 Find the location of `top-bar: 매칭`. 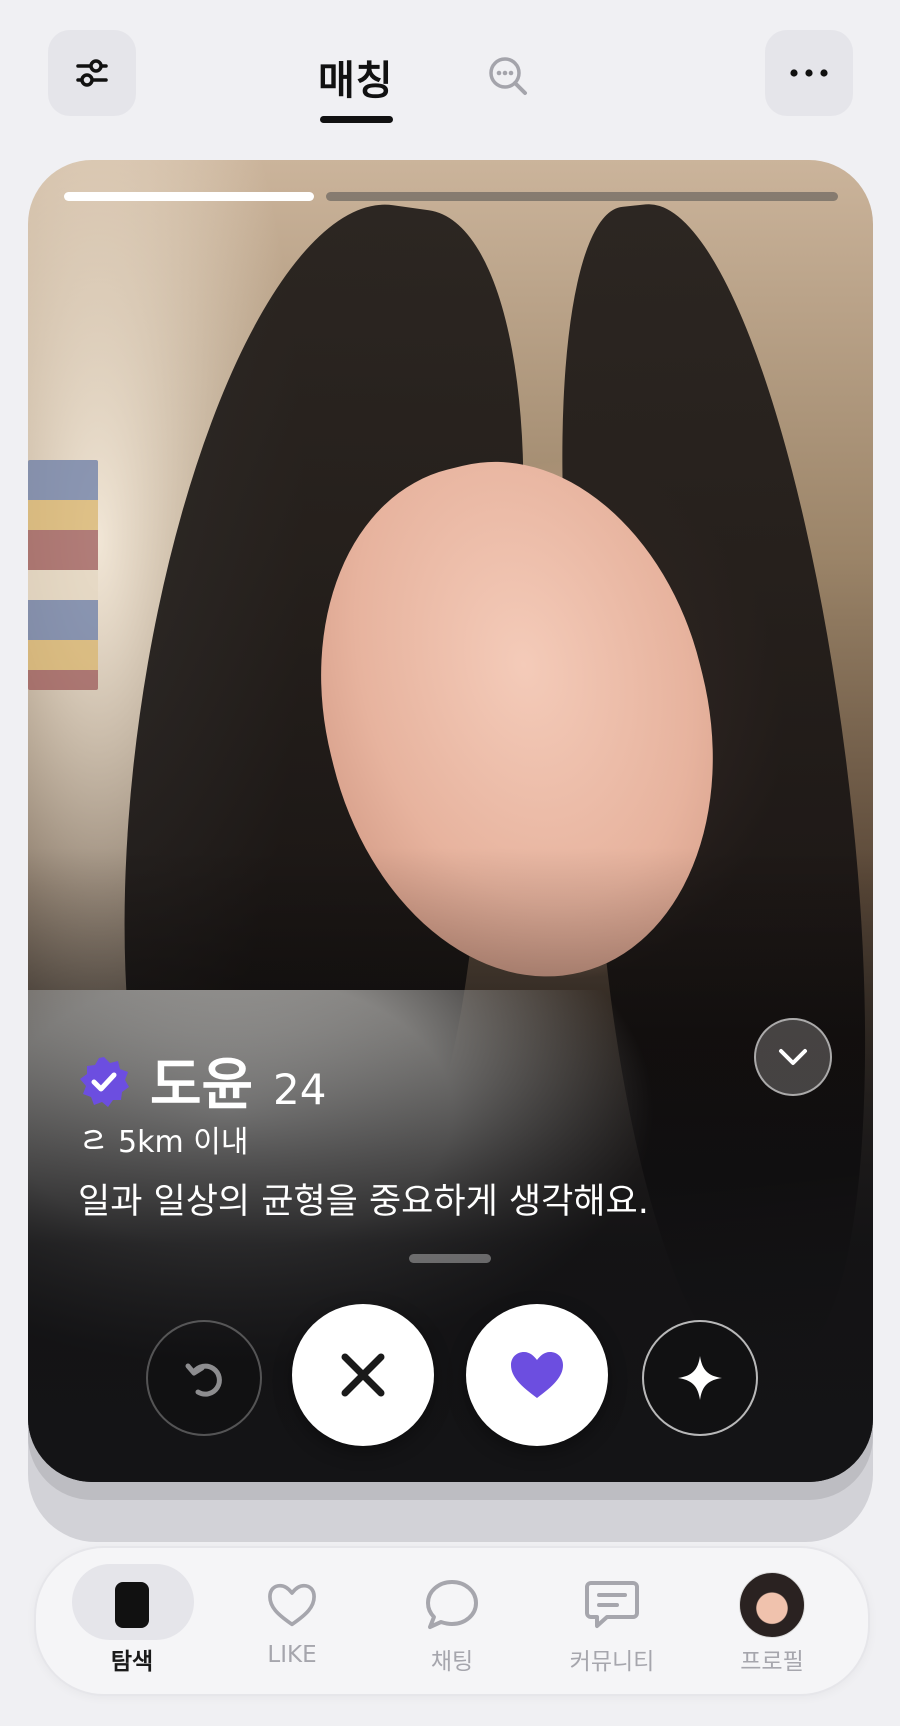

top-bar: 매칭 is located at coordinates (450, 75).